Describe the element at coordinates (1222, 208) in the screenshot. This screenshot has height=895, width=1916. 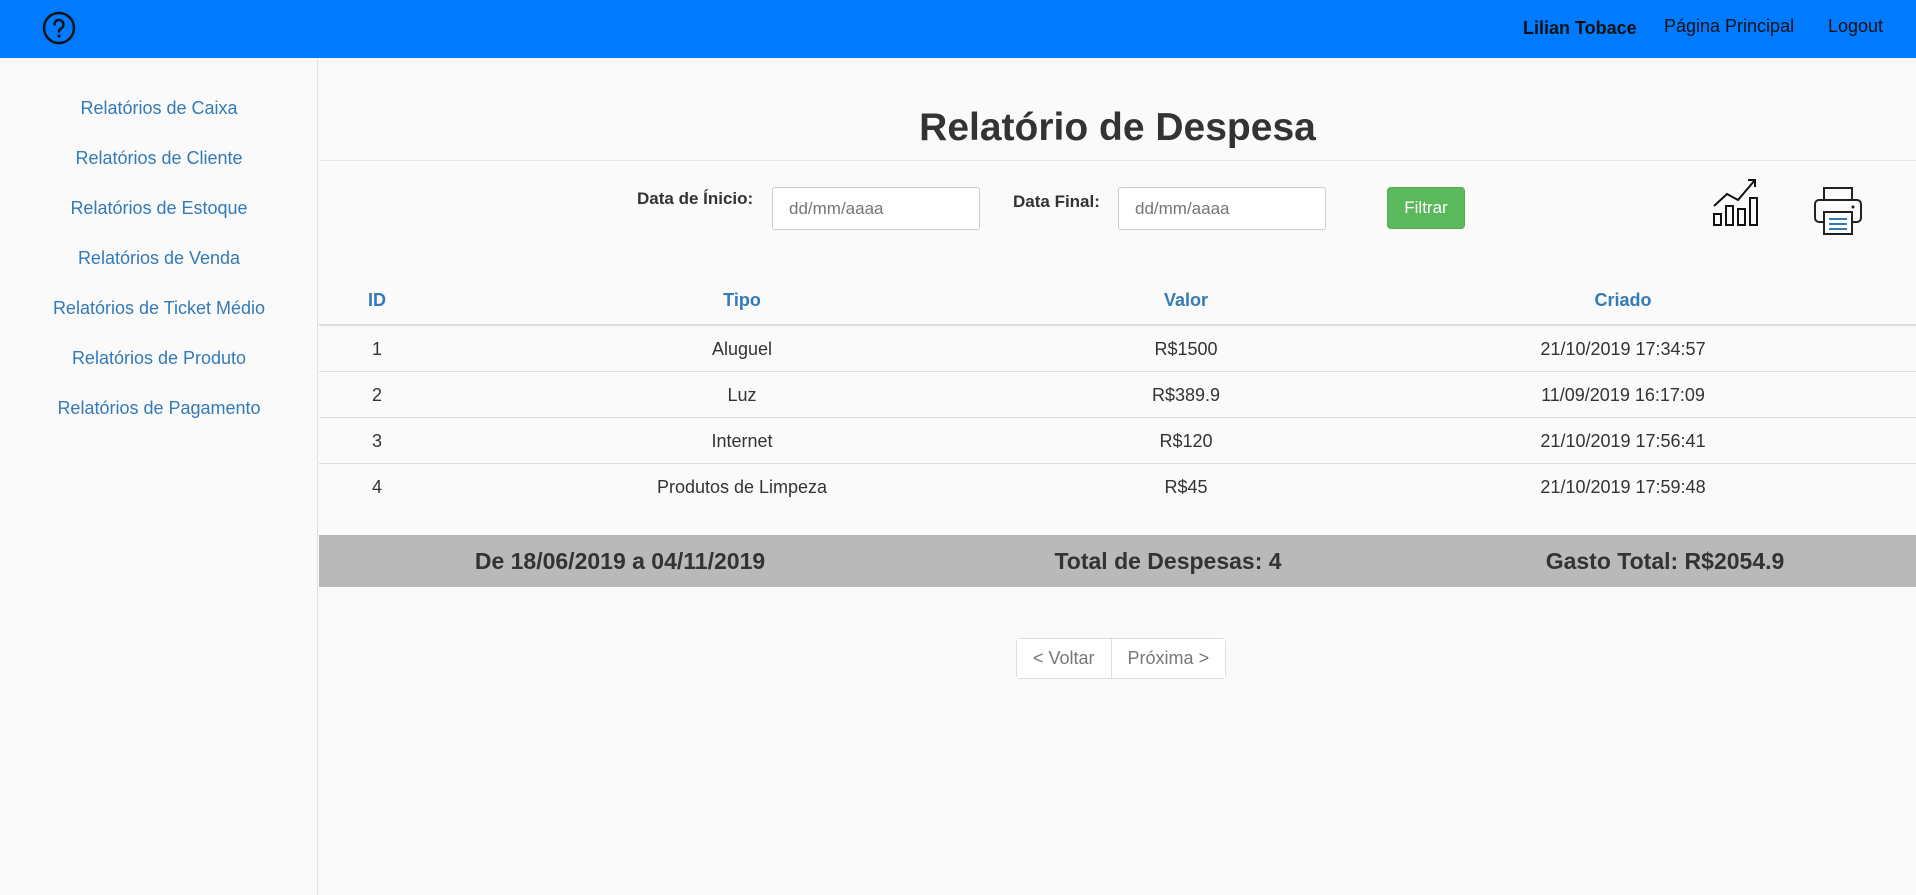
I see `end-date-input` at that location.